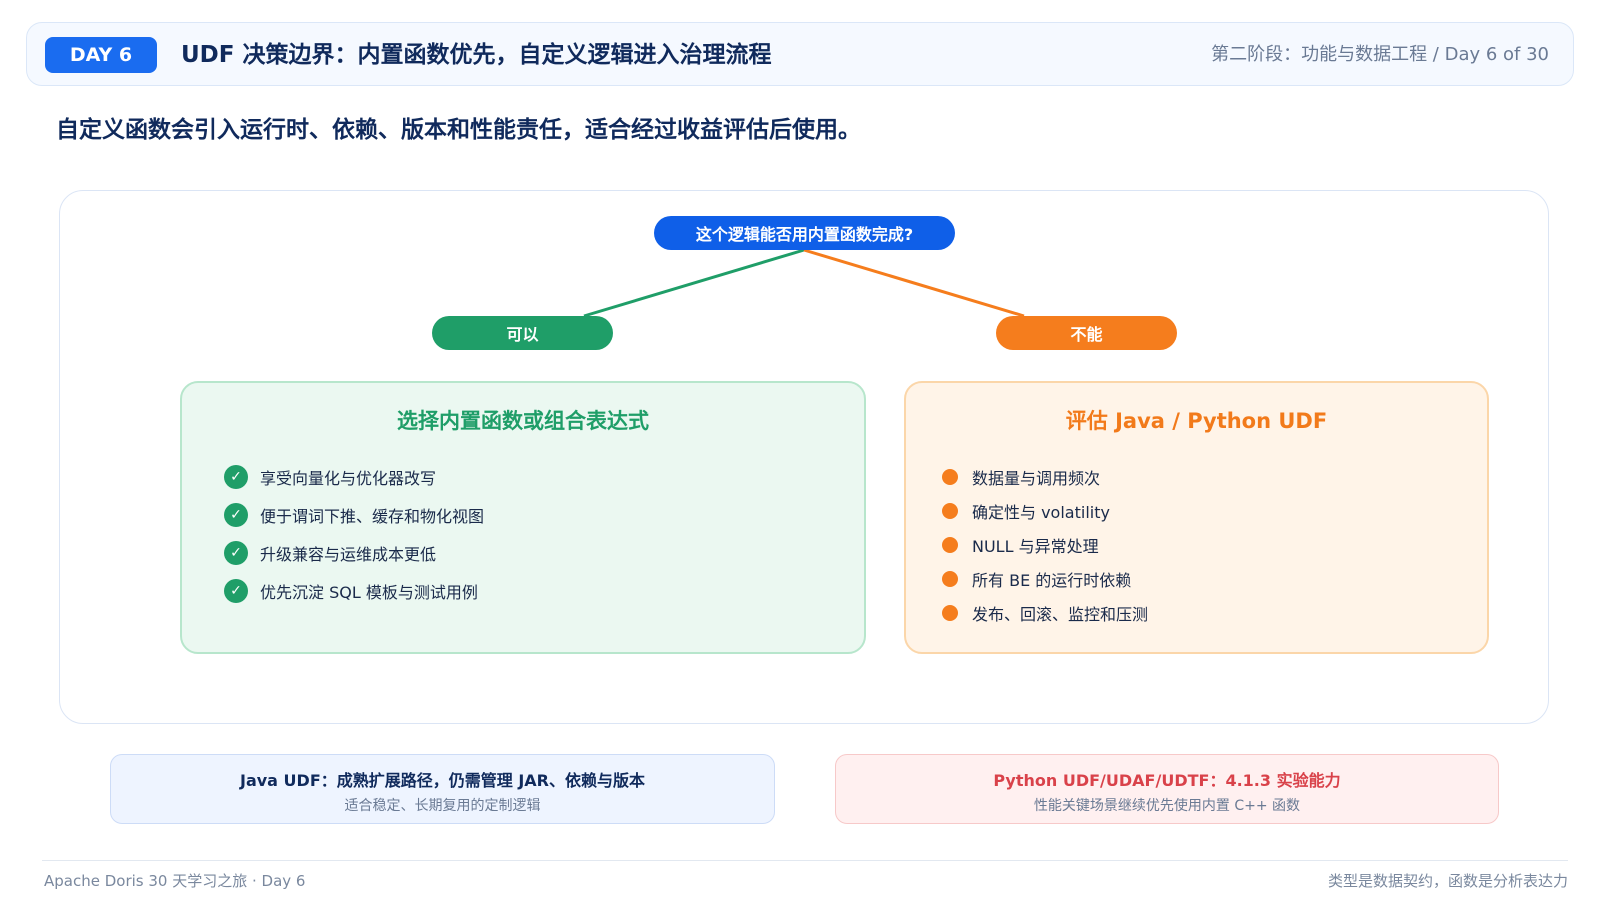 This screenshot has width=1600, height=900. I want to click on python-note-title: Python UDF/UDAF/UDTF：4.1.3 实验能力, so click(1167, 780).